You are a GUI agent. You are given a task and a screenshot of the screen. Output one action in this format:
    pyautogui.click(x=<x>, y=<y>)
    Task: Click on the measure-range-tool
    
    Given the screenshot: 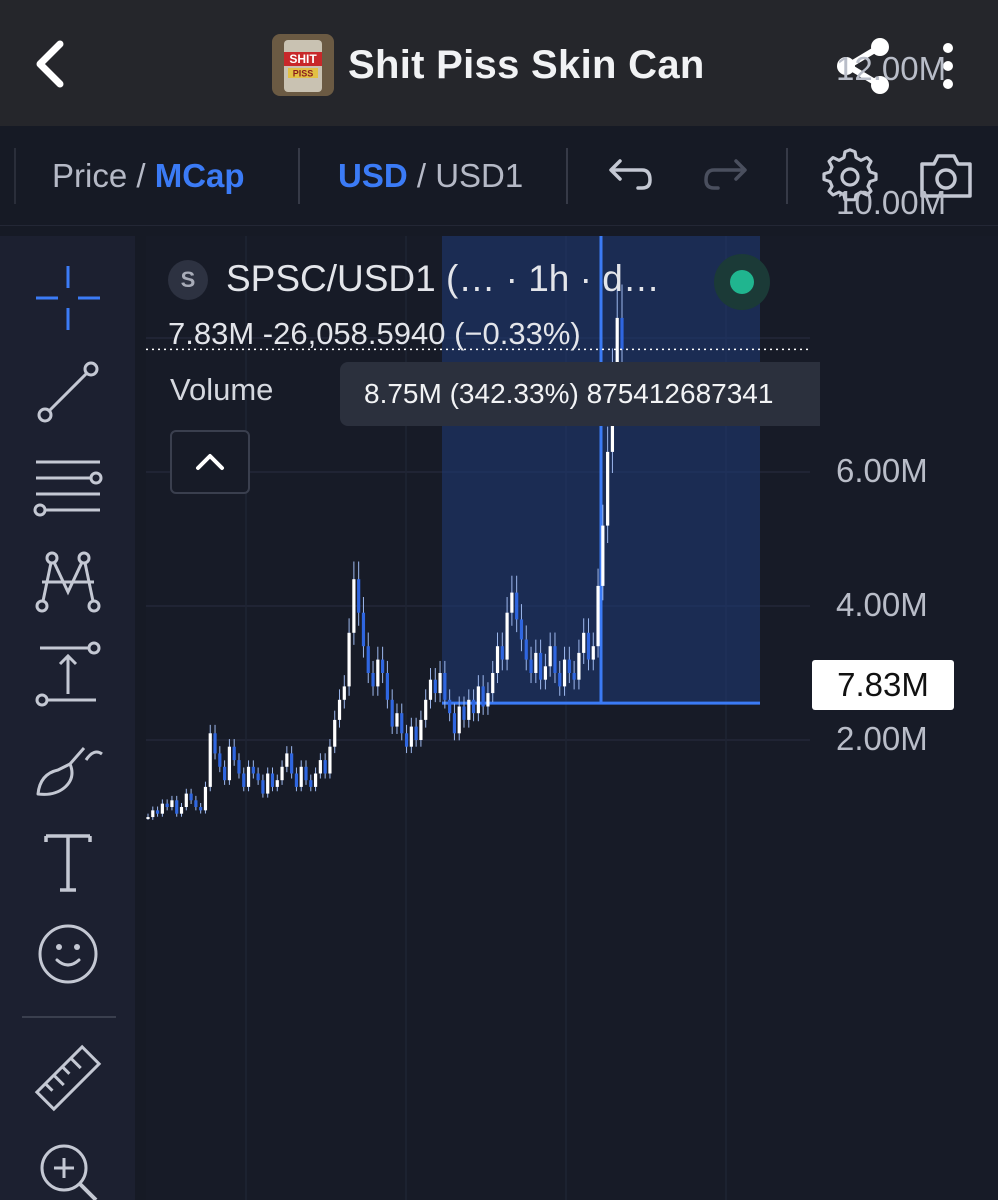 What is the action you would take?
    pyautogui.click(x=68, y=674)
    